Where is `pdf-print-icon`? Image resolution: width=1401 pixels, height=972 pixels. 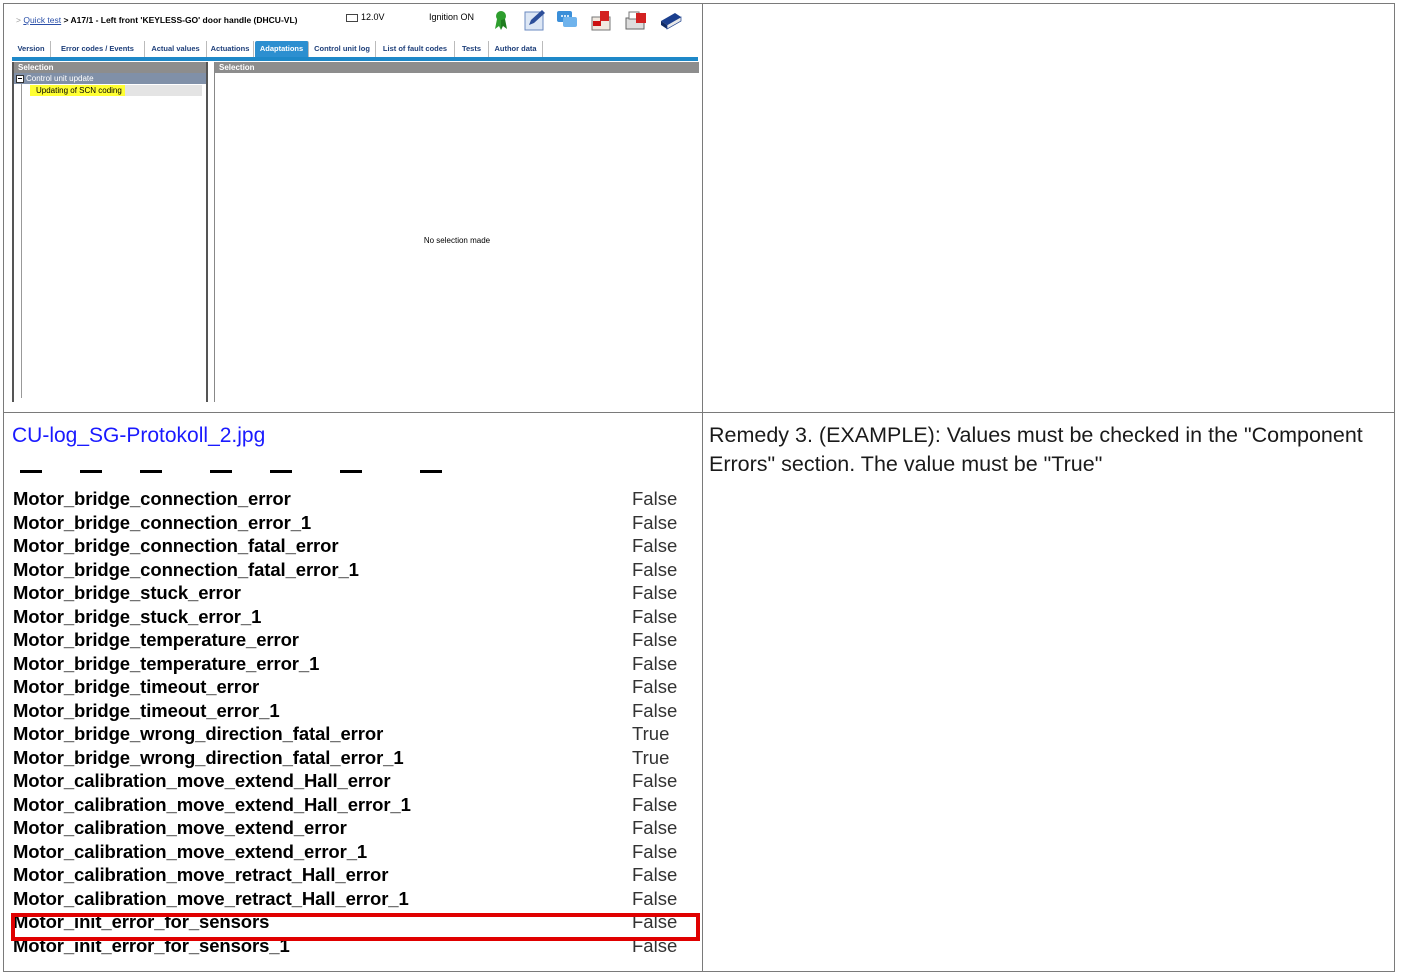 pdf-print-icon is located at coordinates (636, 20).